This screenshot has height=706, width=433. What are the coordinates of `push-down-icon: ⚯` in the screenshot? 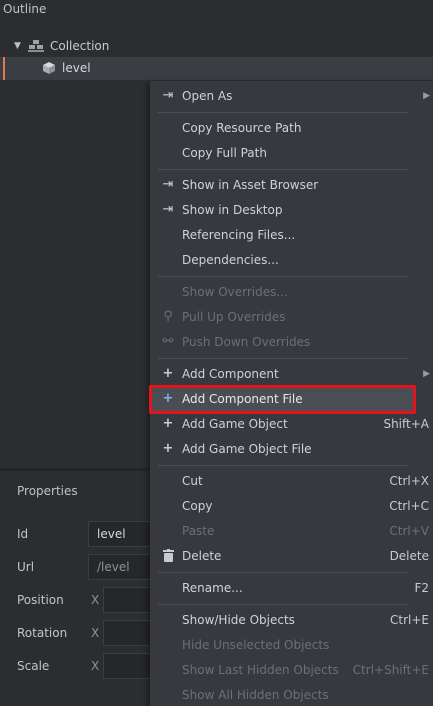 It's located at (168, 341).